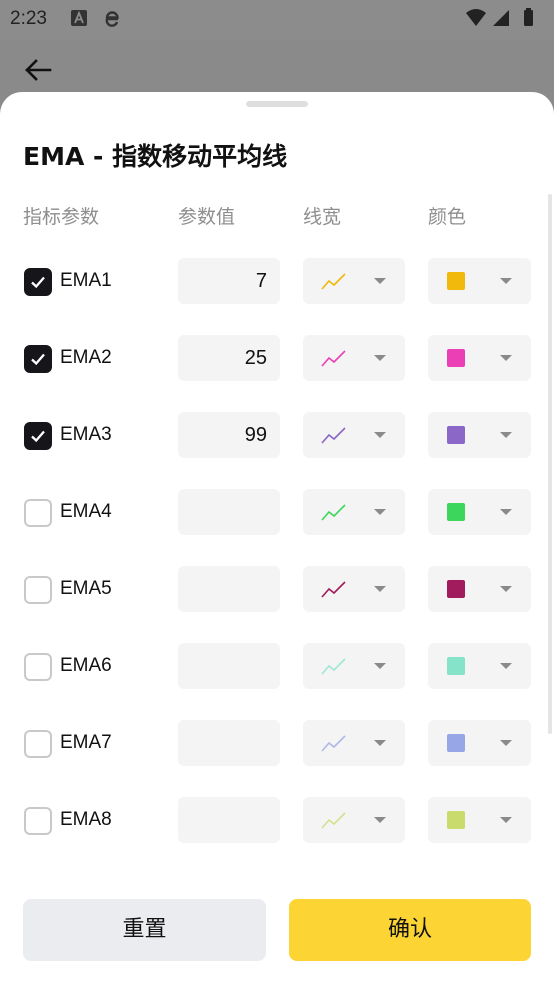 The image size is (554, 984). What do you see at coordinates (229, 281) in the screenshot?
I see `param-value-input: 7` at bounding box center [229, 281].